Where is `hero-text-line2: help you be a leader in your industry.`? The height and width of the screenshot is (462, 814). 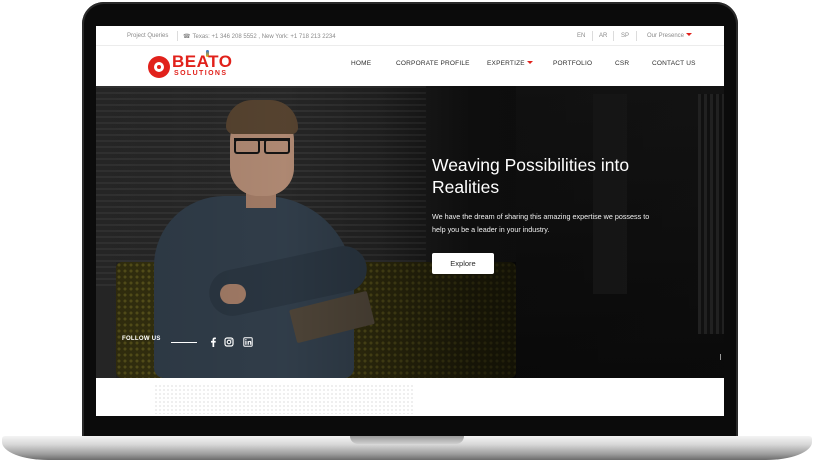 hero-text-line2: help you be a leader in your industry. is located at coordinates (491, 229).